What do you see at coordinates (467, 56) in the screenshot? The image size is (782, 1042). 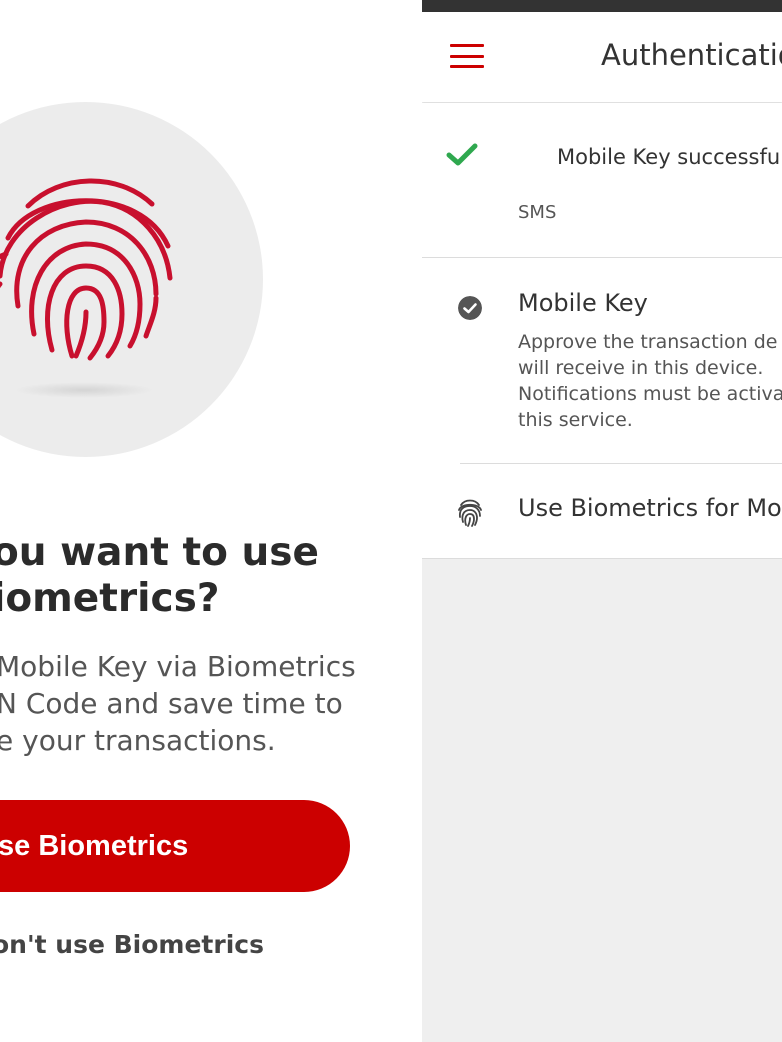 I see `hamburger-icon` at bounding box center [467, 56].